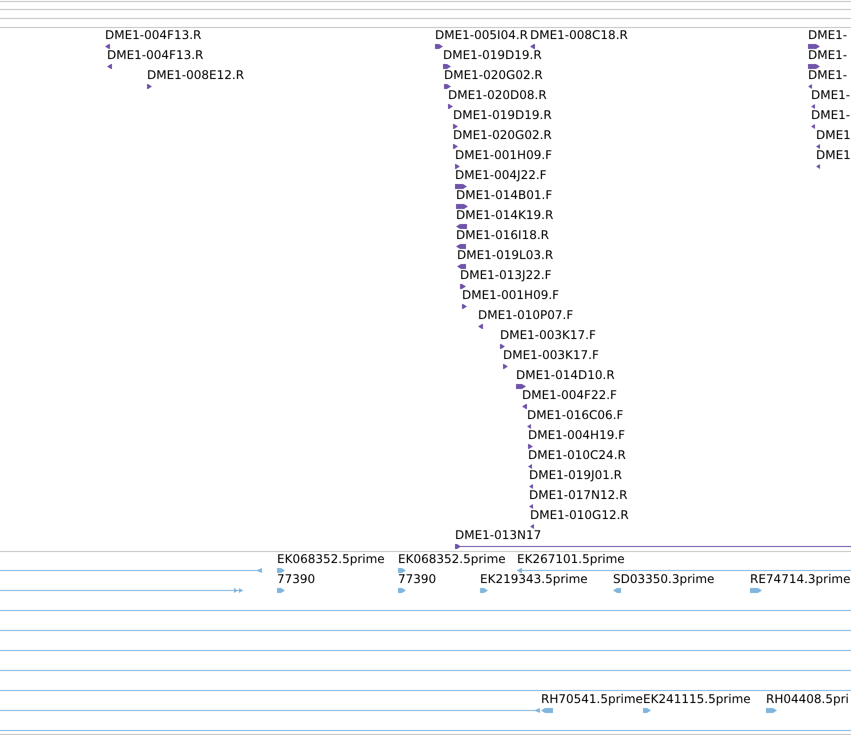  What do you see at coordinates (578, 495) in the screenshot?
I see `feature-label: DME1-017N12.R` at bounding box center [578, 495].